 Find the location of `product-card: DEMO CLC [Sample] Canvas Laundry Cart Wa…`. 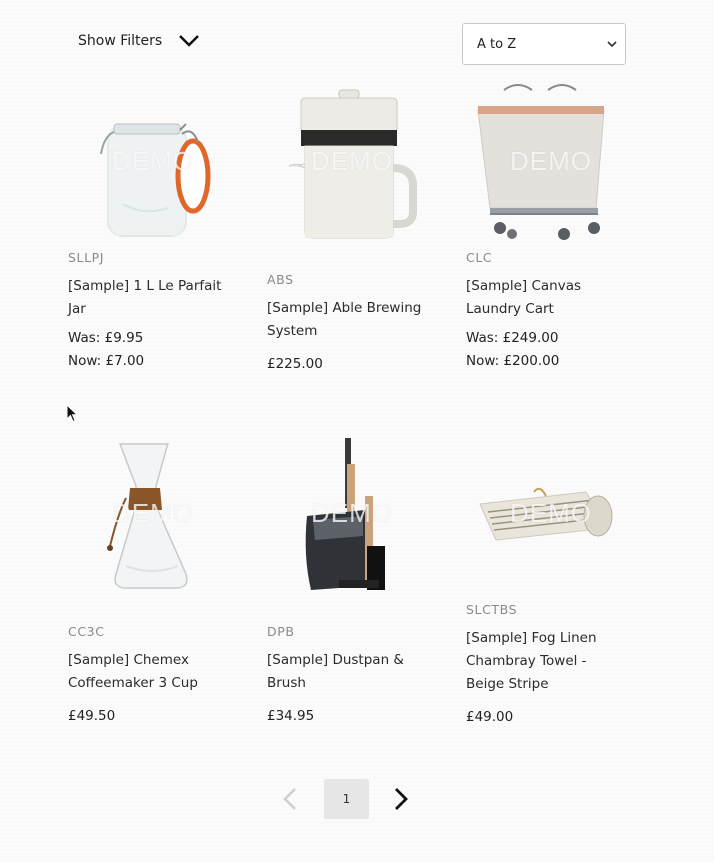

product-card: DEMO CLC [Sample] Canvas Laundry Cart Wa… is located at coordinates (551, 228).